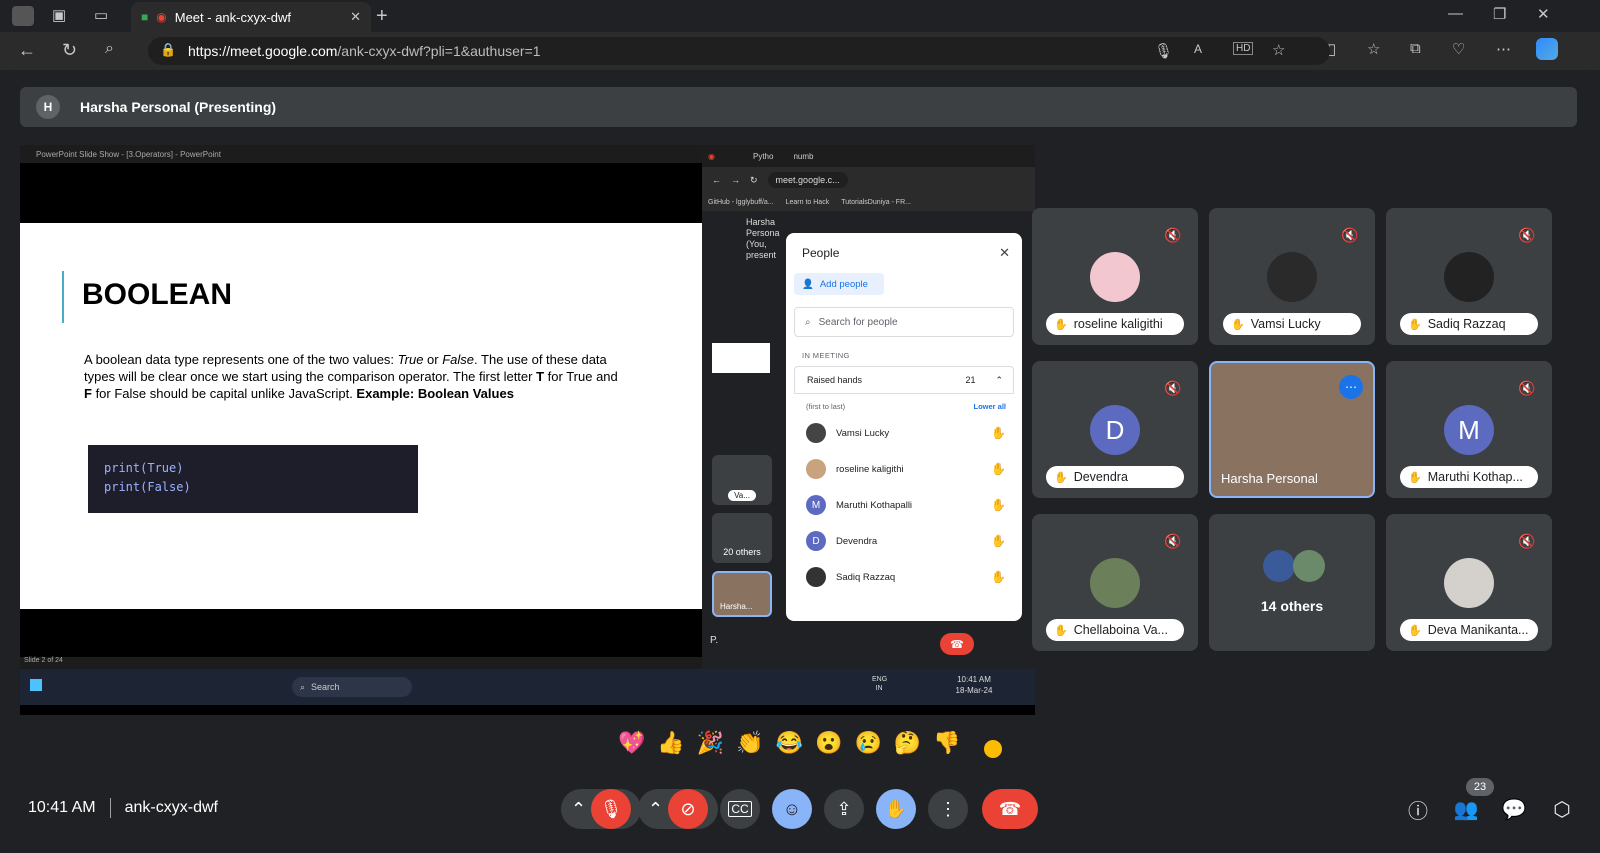 The image size is (1600, 853). Describe the element at coordinates (611, 809) in the screenshot. I see `microphone-off-button: 🎙` at that location.